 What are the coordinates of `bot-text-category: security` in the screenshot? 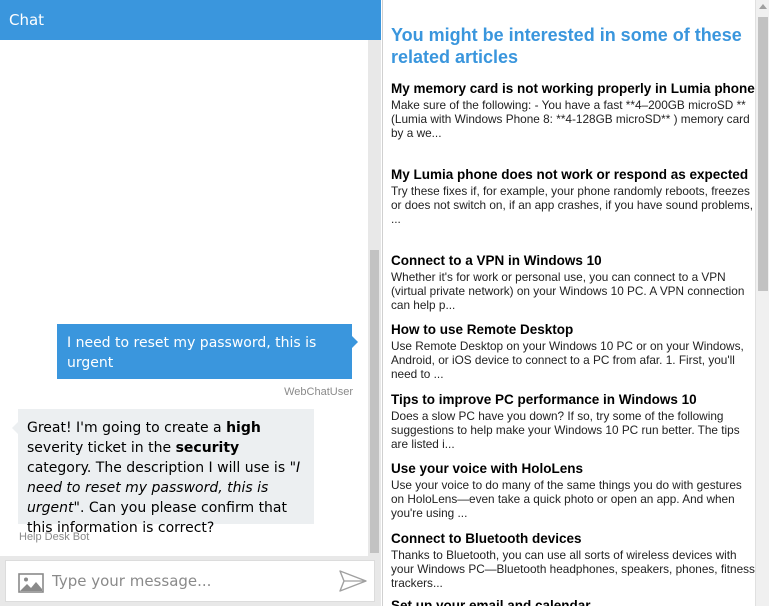 It's located at (207, 448).